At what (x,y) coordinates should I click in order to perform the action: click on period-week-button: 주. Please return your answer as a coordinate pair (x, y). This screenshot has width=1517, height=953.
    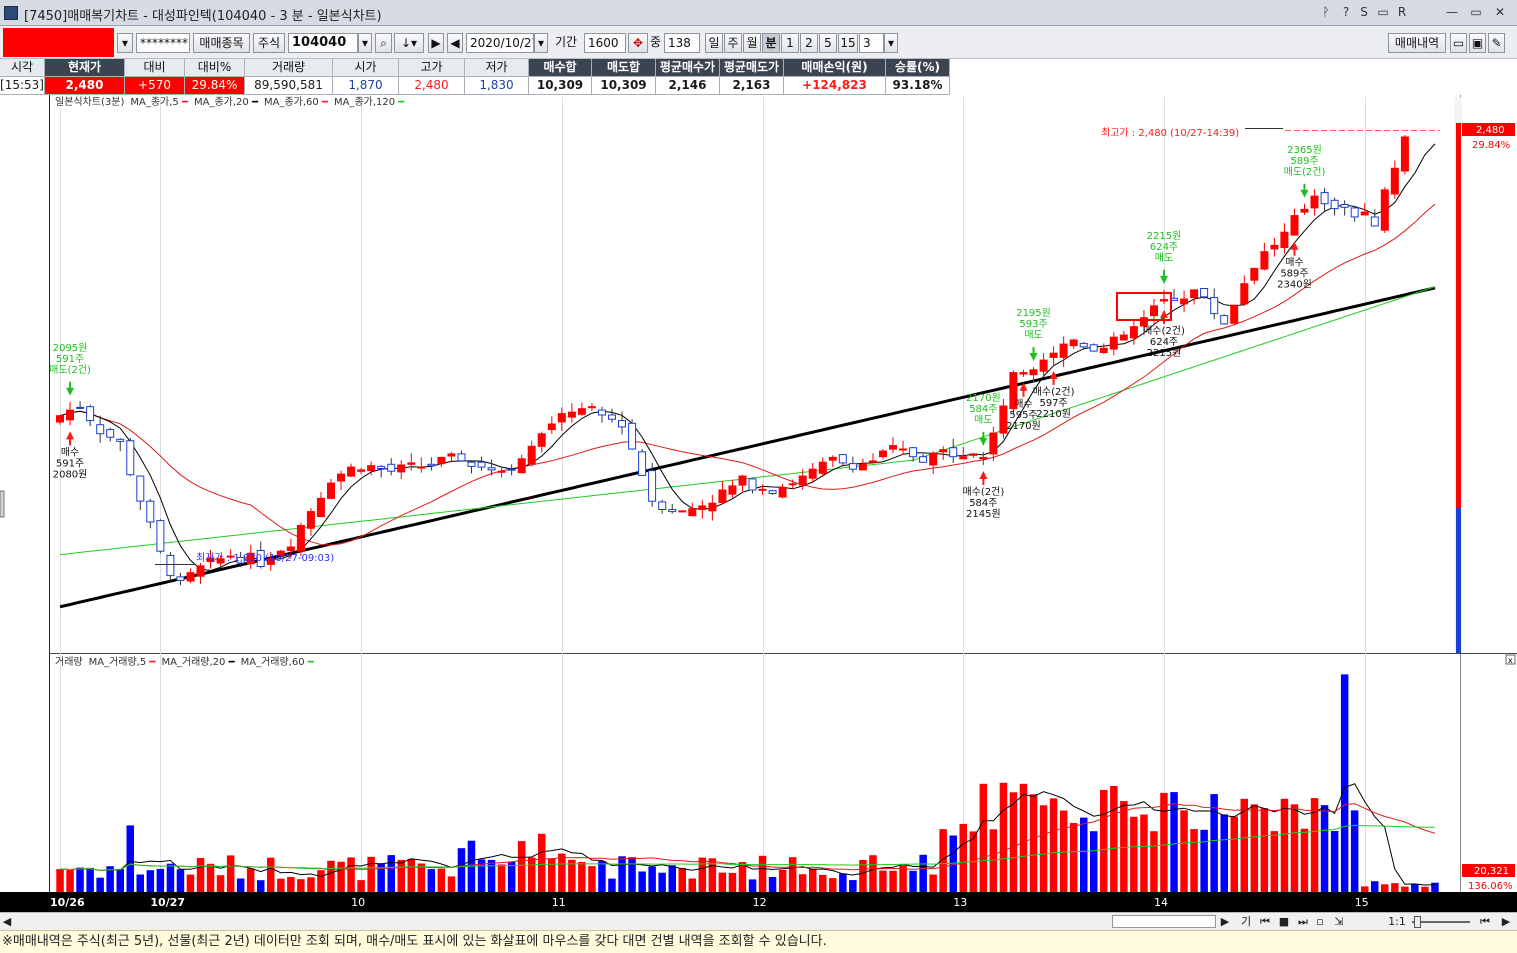
    Looking at the image, I should click on (733, 43).